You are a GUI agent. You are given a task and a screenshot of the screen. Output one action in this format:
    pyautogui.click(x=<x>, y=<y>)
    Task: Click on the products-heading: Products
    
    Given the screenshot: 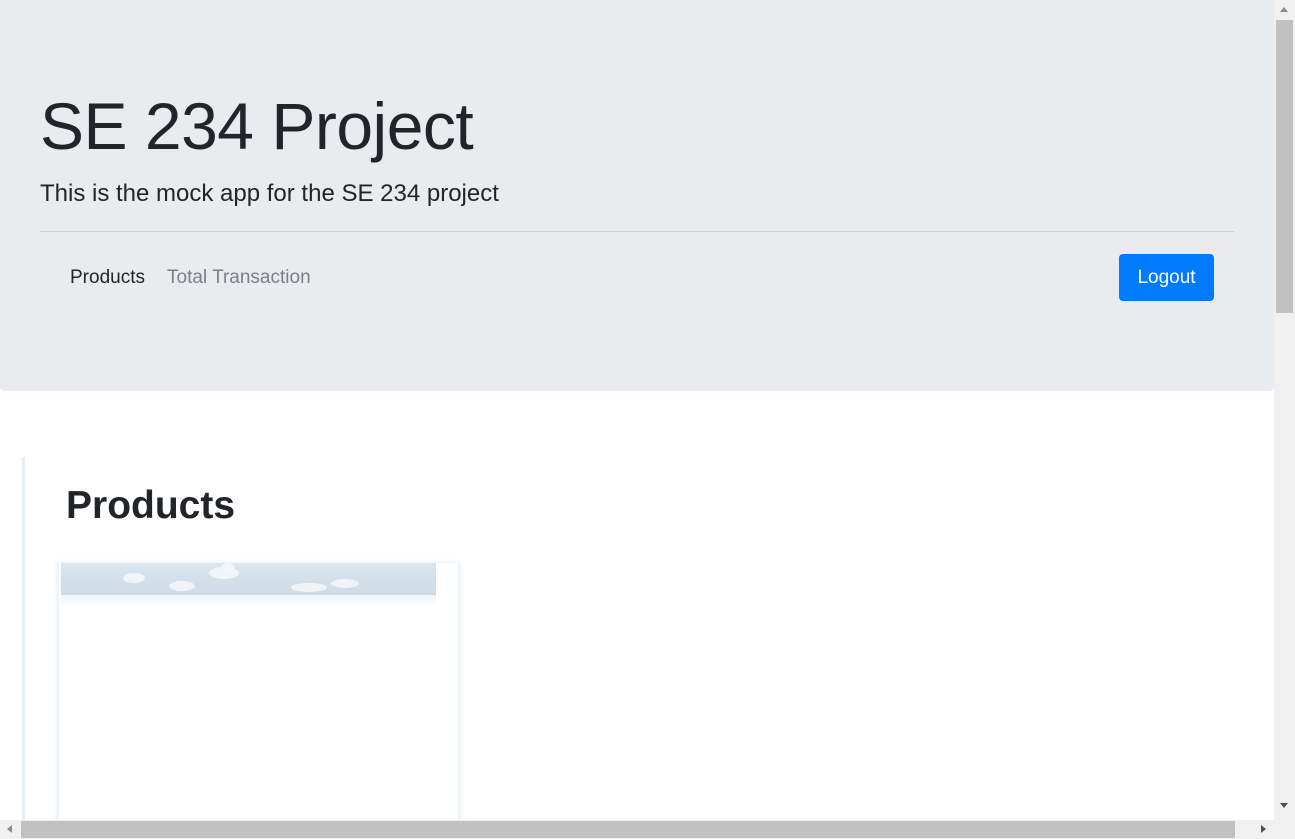 What is the action you would take?
    pyautogui.click(x=151, y=505)
    